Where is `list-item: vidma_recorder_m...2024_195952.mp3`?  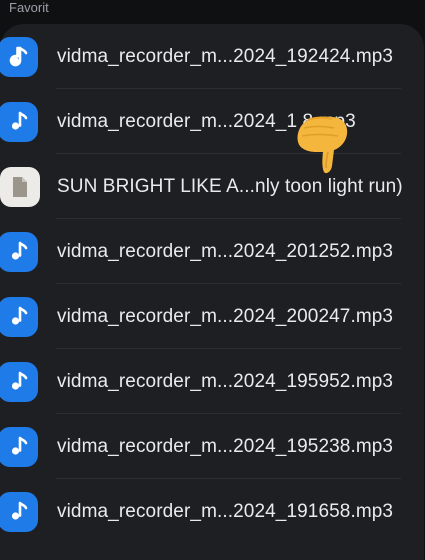
list-item: vidma_recorder_m...2024_195952.mp3 is located at coordinates (212, 381).